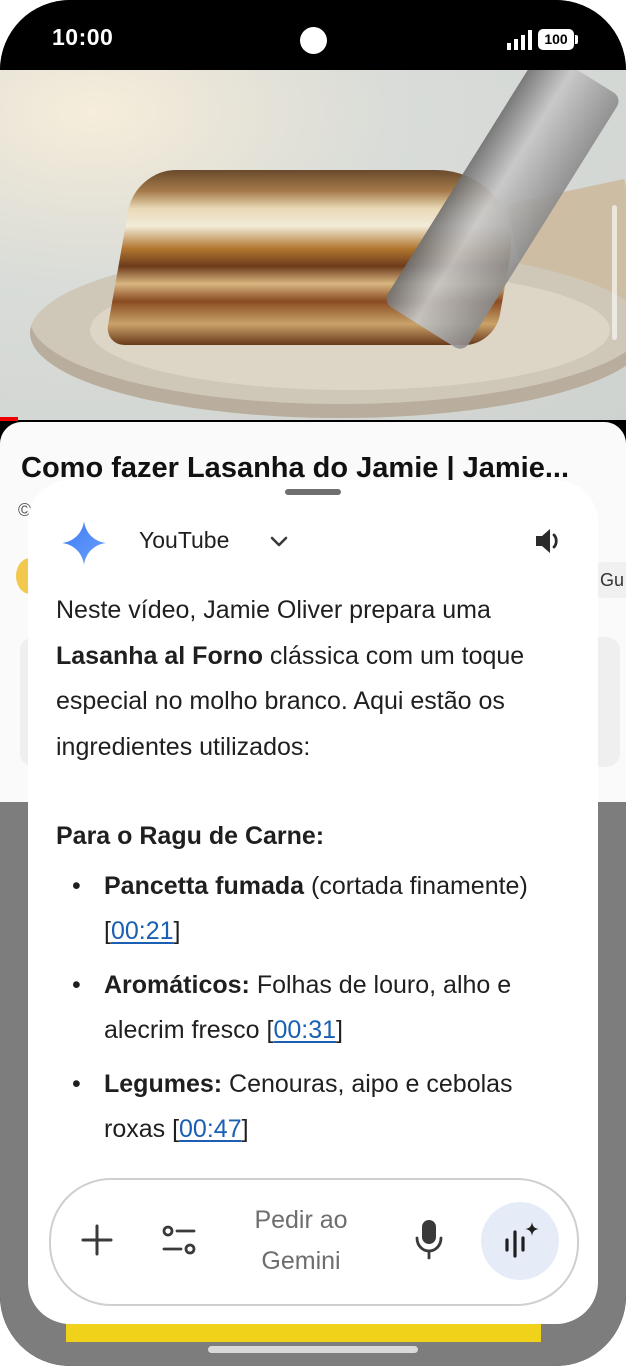 Image resolution: width=626 pixels, height=1366 pixels. What do you see at coordinates (429, 1239) in the screenshot?
I see `mic-icon` at bounding box center [429, 1239].